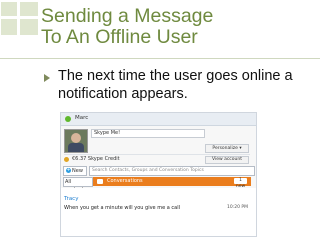 This screenshot has width=320, height=240. I want to click on decor-line, so click(160, 58).